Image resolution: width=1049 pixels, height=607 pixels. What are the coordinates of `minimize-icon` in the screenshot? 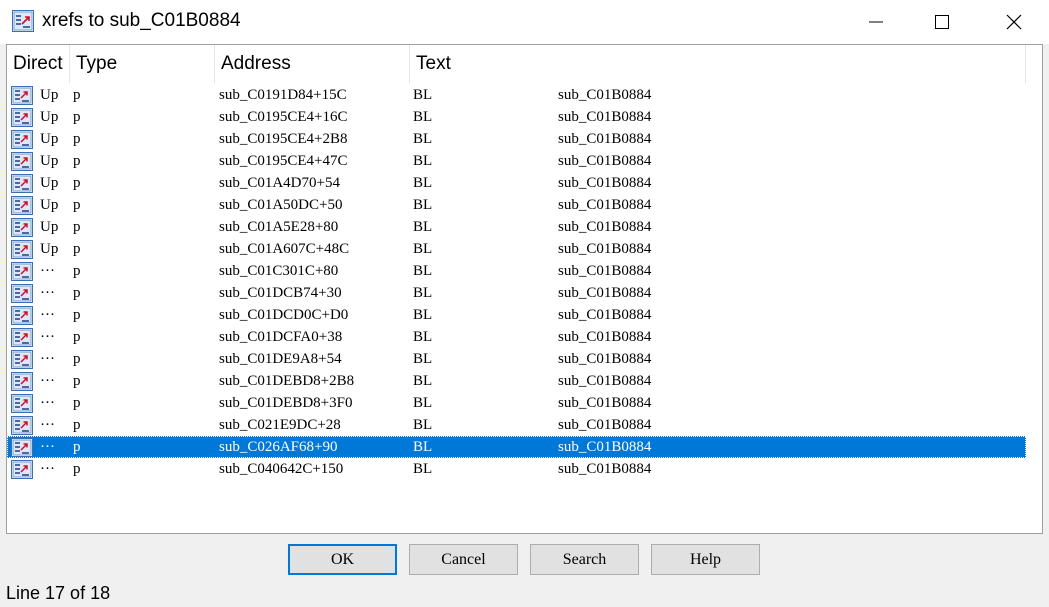 It's located at (876, 22).